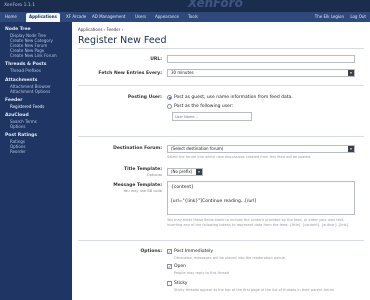  Describe the element at coordinates (21, 135) in the screenshot. I see `sidebar-group-post-ratings: Post Ratings` at that location.